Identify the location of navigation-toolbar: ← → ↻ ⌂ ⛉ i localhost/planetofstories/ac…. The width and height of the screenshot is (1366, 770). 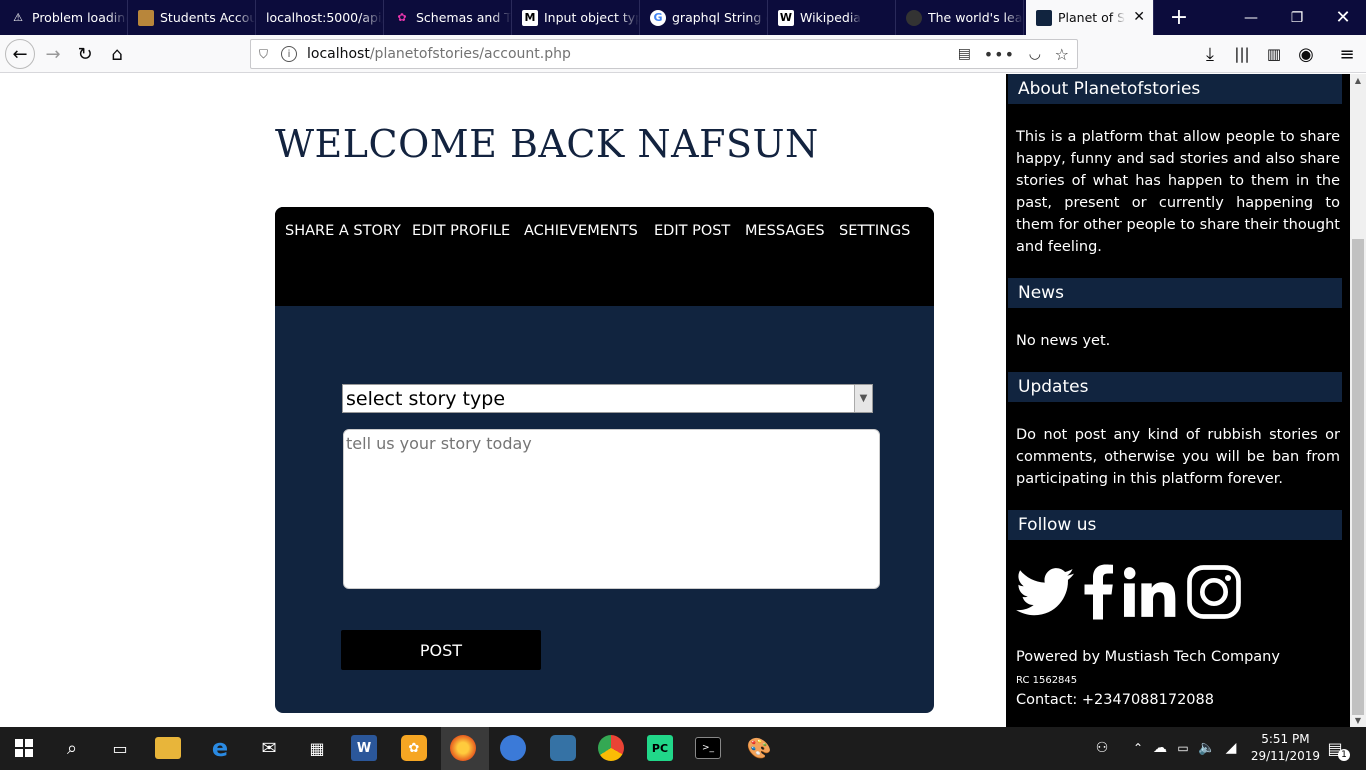
(683, 54).